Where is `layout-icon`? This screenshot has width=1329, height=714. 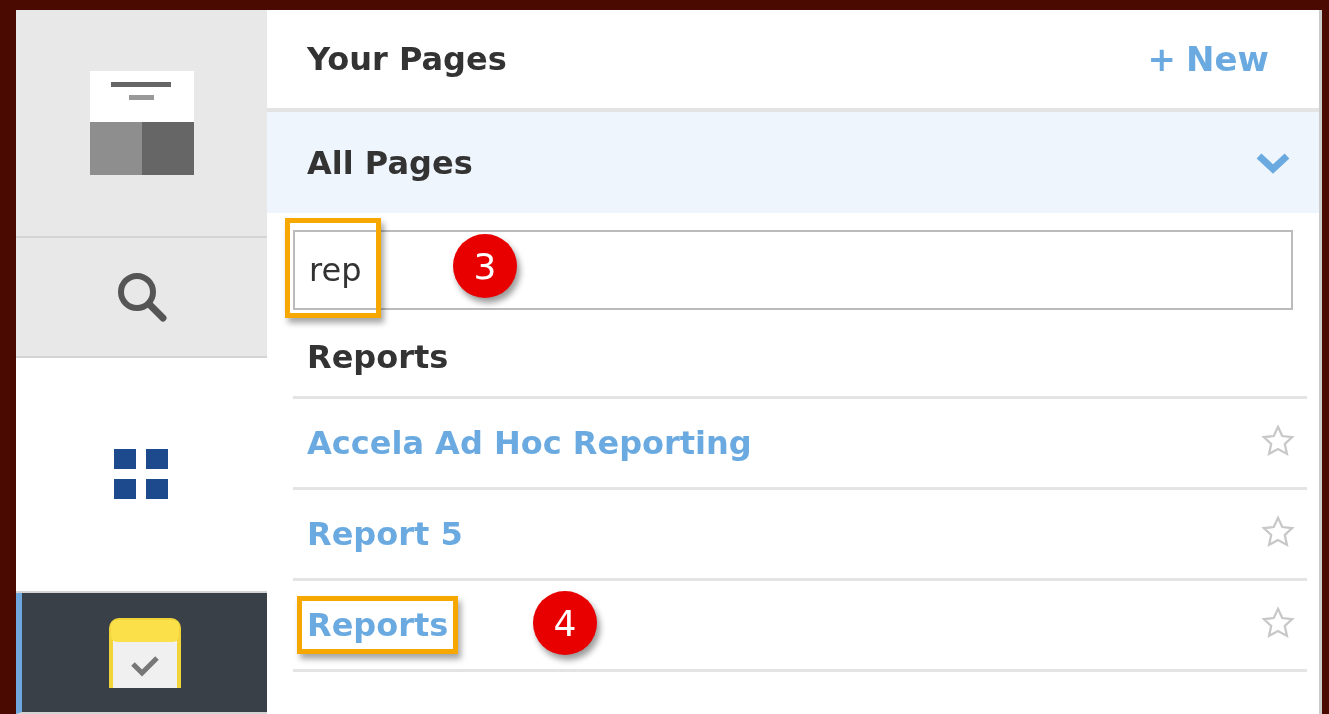
layout-icon is located at coordinates (141, 123).